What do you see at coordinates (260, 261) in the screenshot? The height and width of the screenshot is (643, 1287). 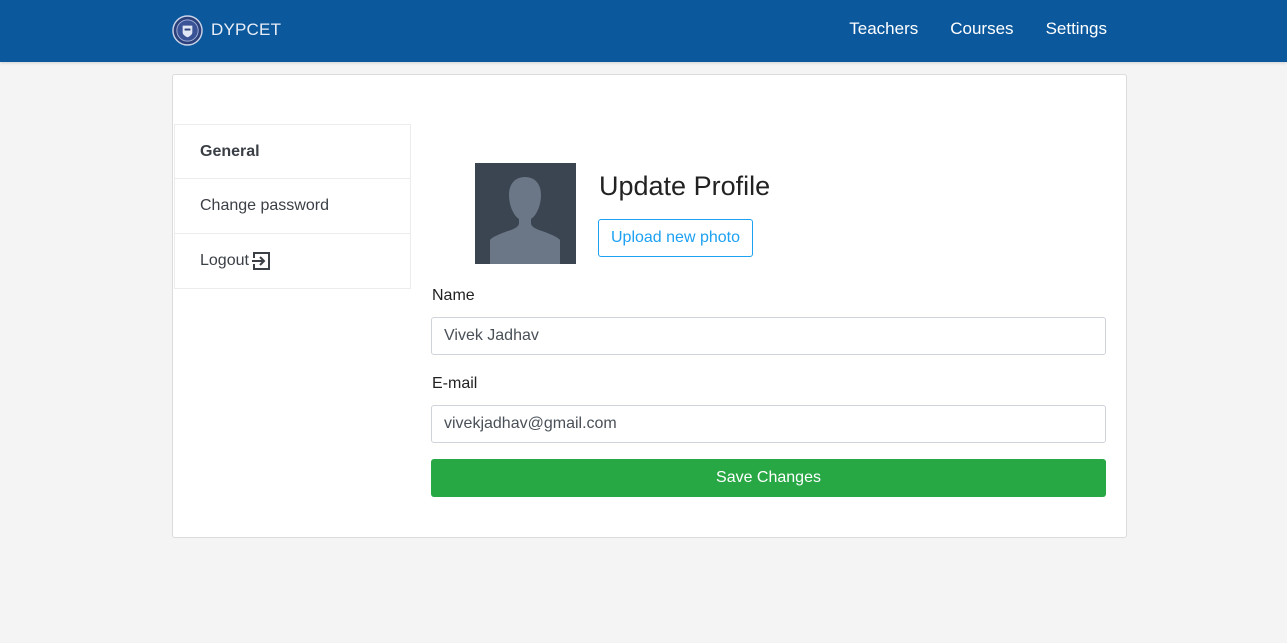 I see `logout-icon` at bounding box center [260, 261].